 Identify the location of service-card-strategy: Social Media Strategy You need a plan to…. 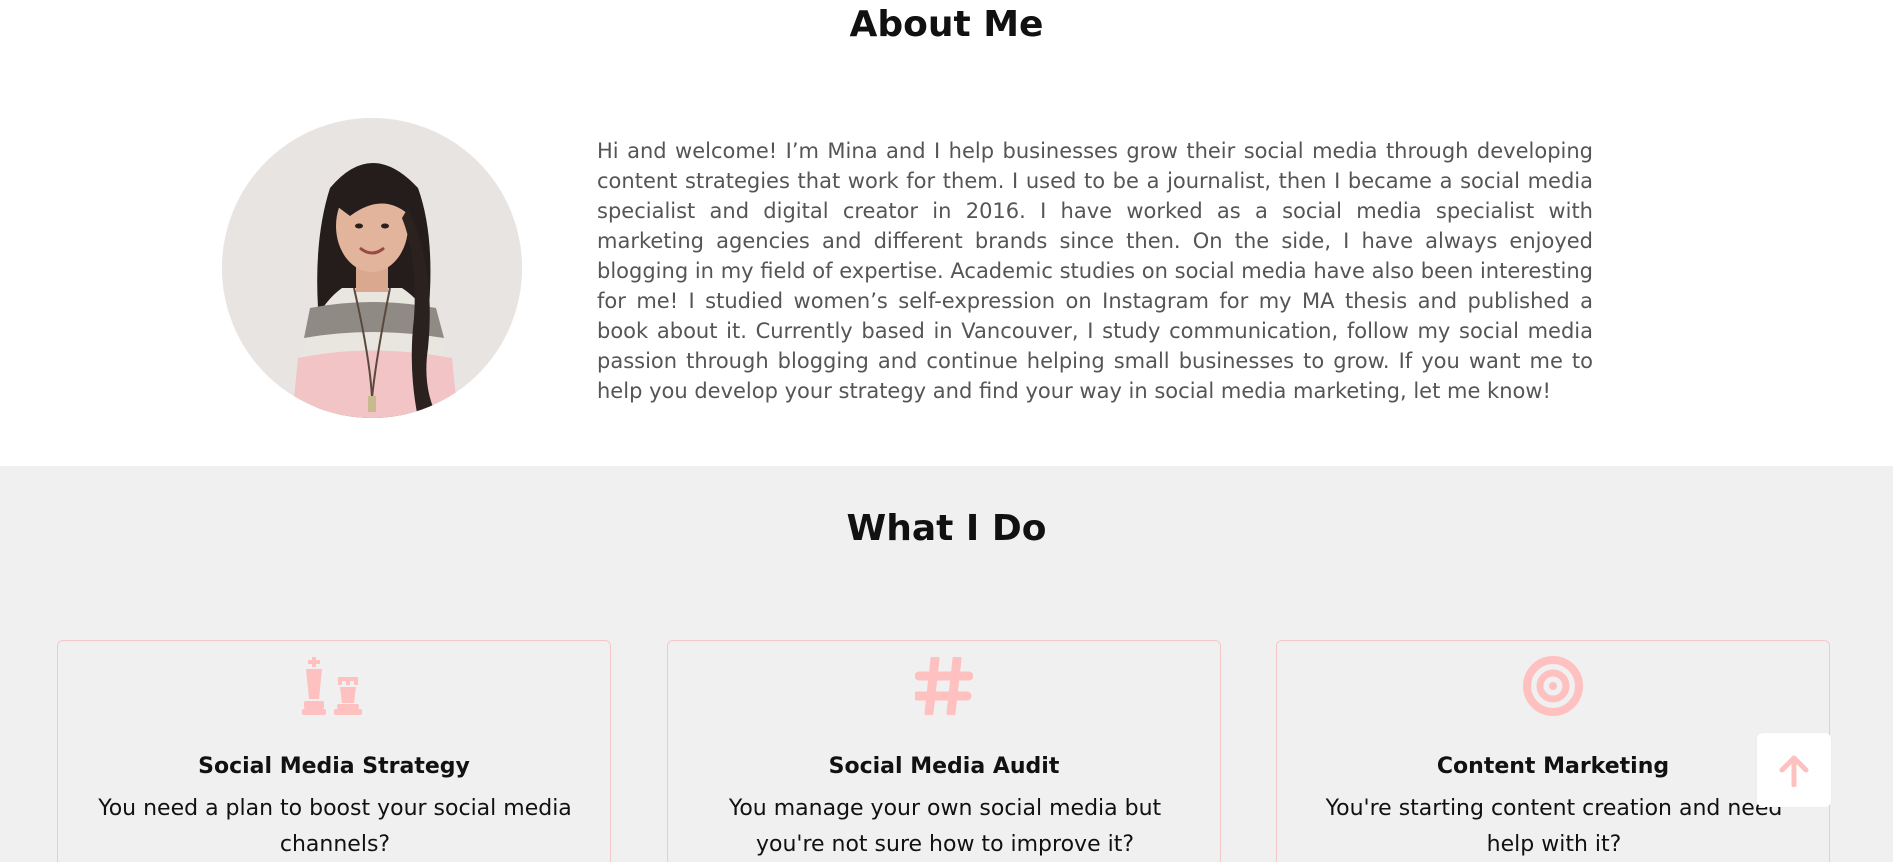
(334, 751).